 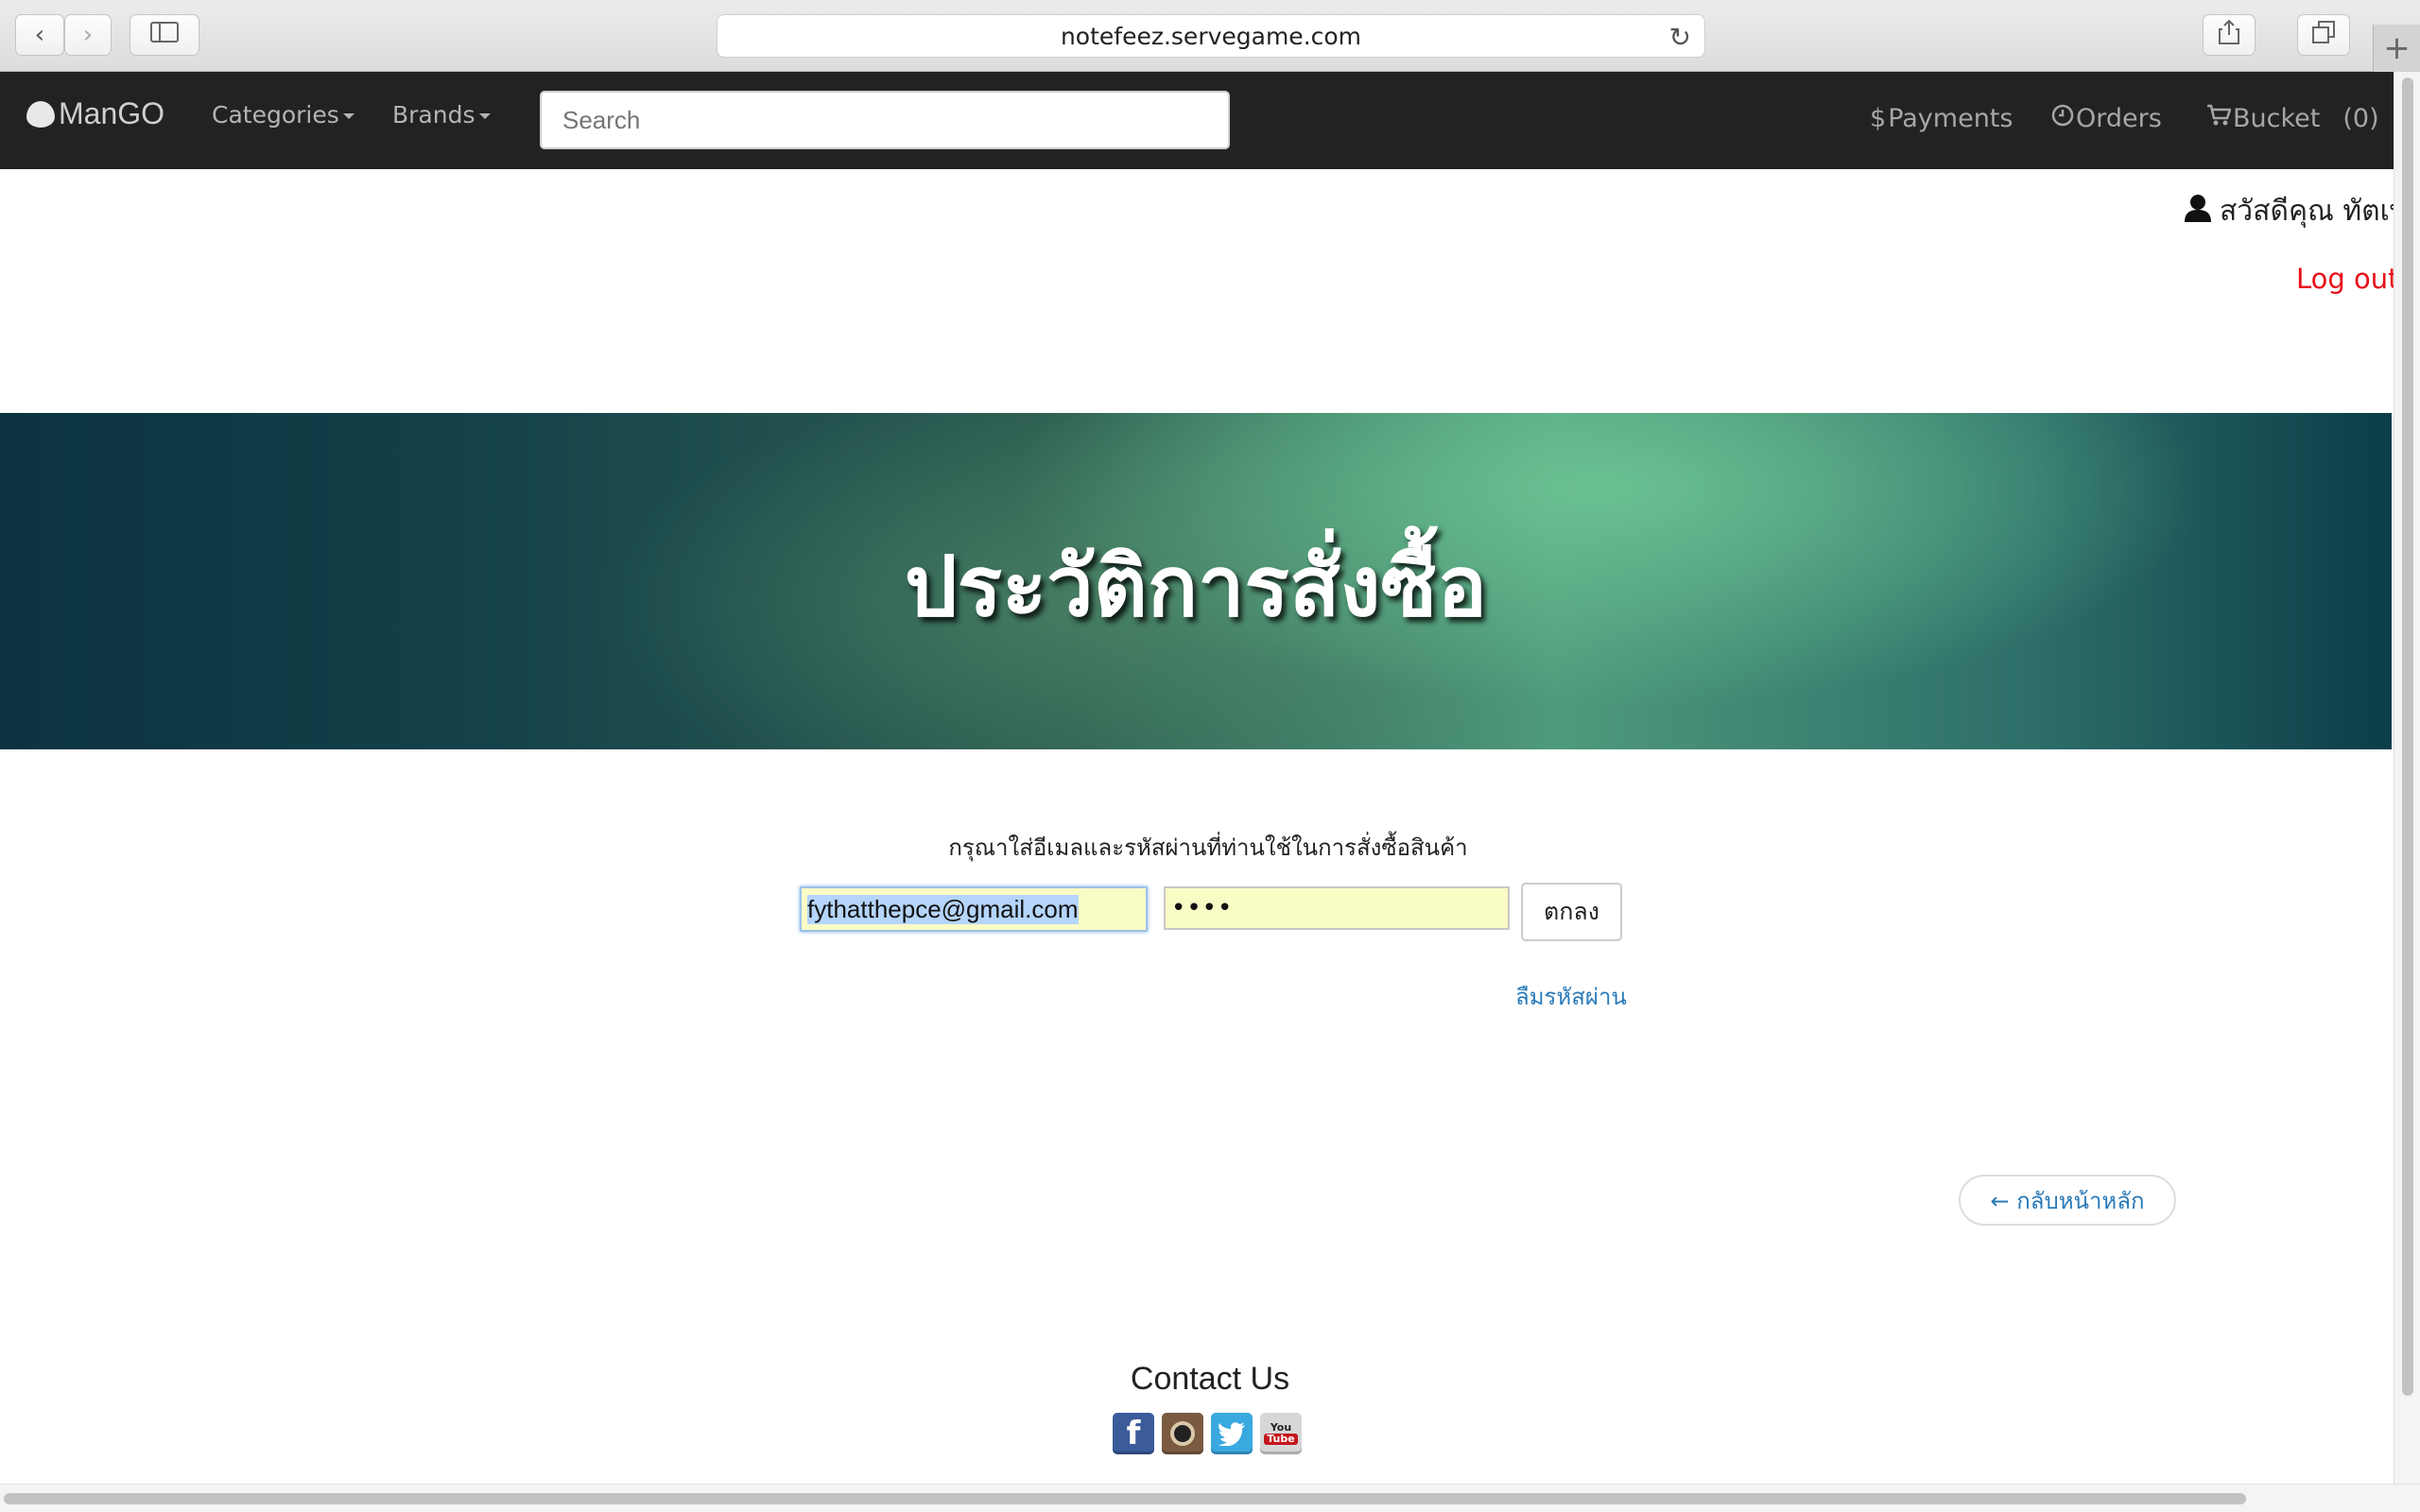 I want to click on new-tab-button: +, so click(x=2396, y=48).